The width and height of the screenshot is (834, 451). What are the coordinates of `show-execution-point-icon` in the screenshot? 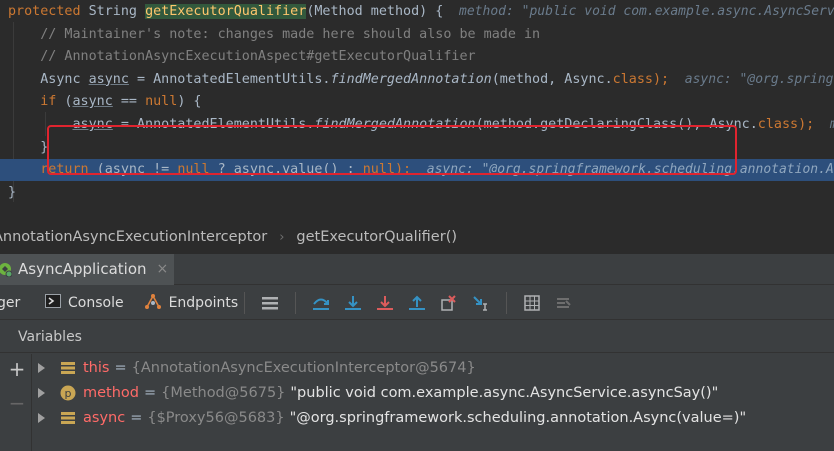 It's located at (270, 302).